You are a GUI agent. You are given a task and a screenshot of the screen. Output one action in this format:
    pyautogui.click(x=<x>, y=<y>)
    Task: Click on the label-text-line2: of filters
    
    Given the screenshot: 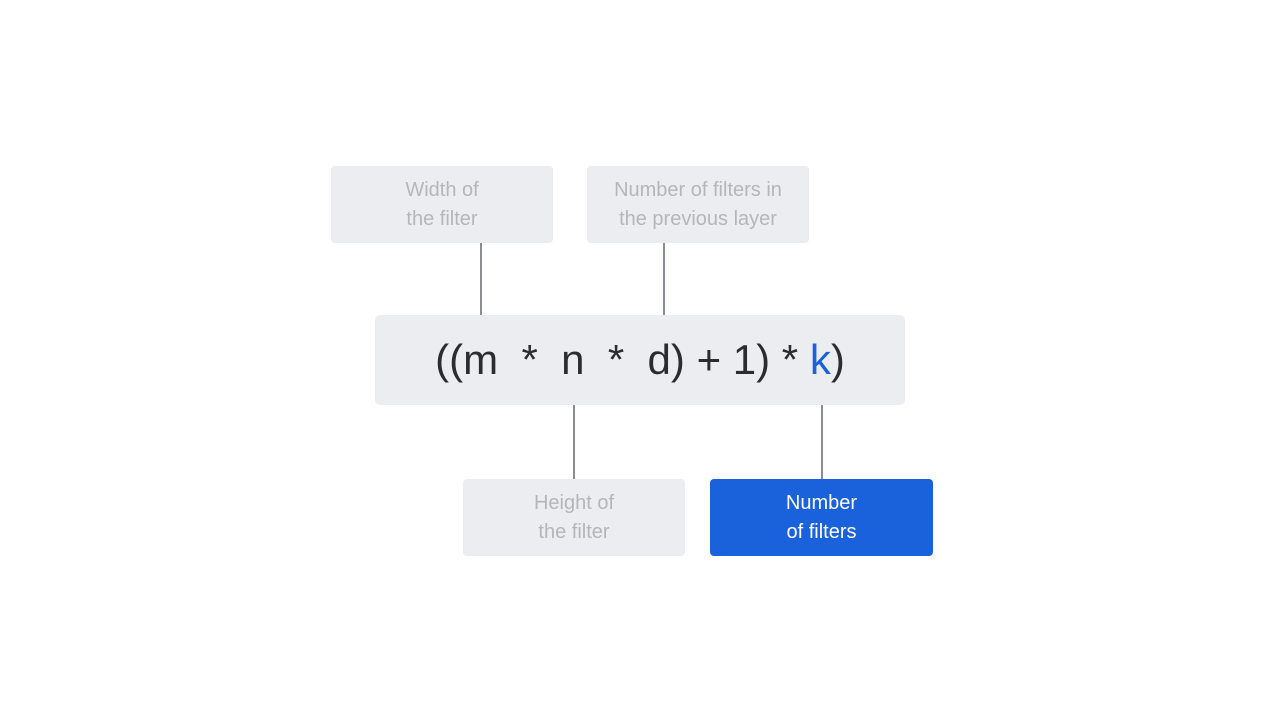 What is the action you would take?
    pyautogui.click(x=821, y=531)
    